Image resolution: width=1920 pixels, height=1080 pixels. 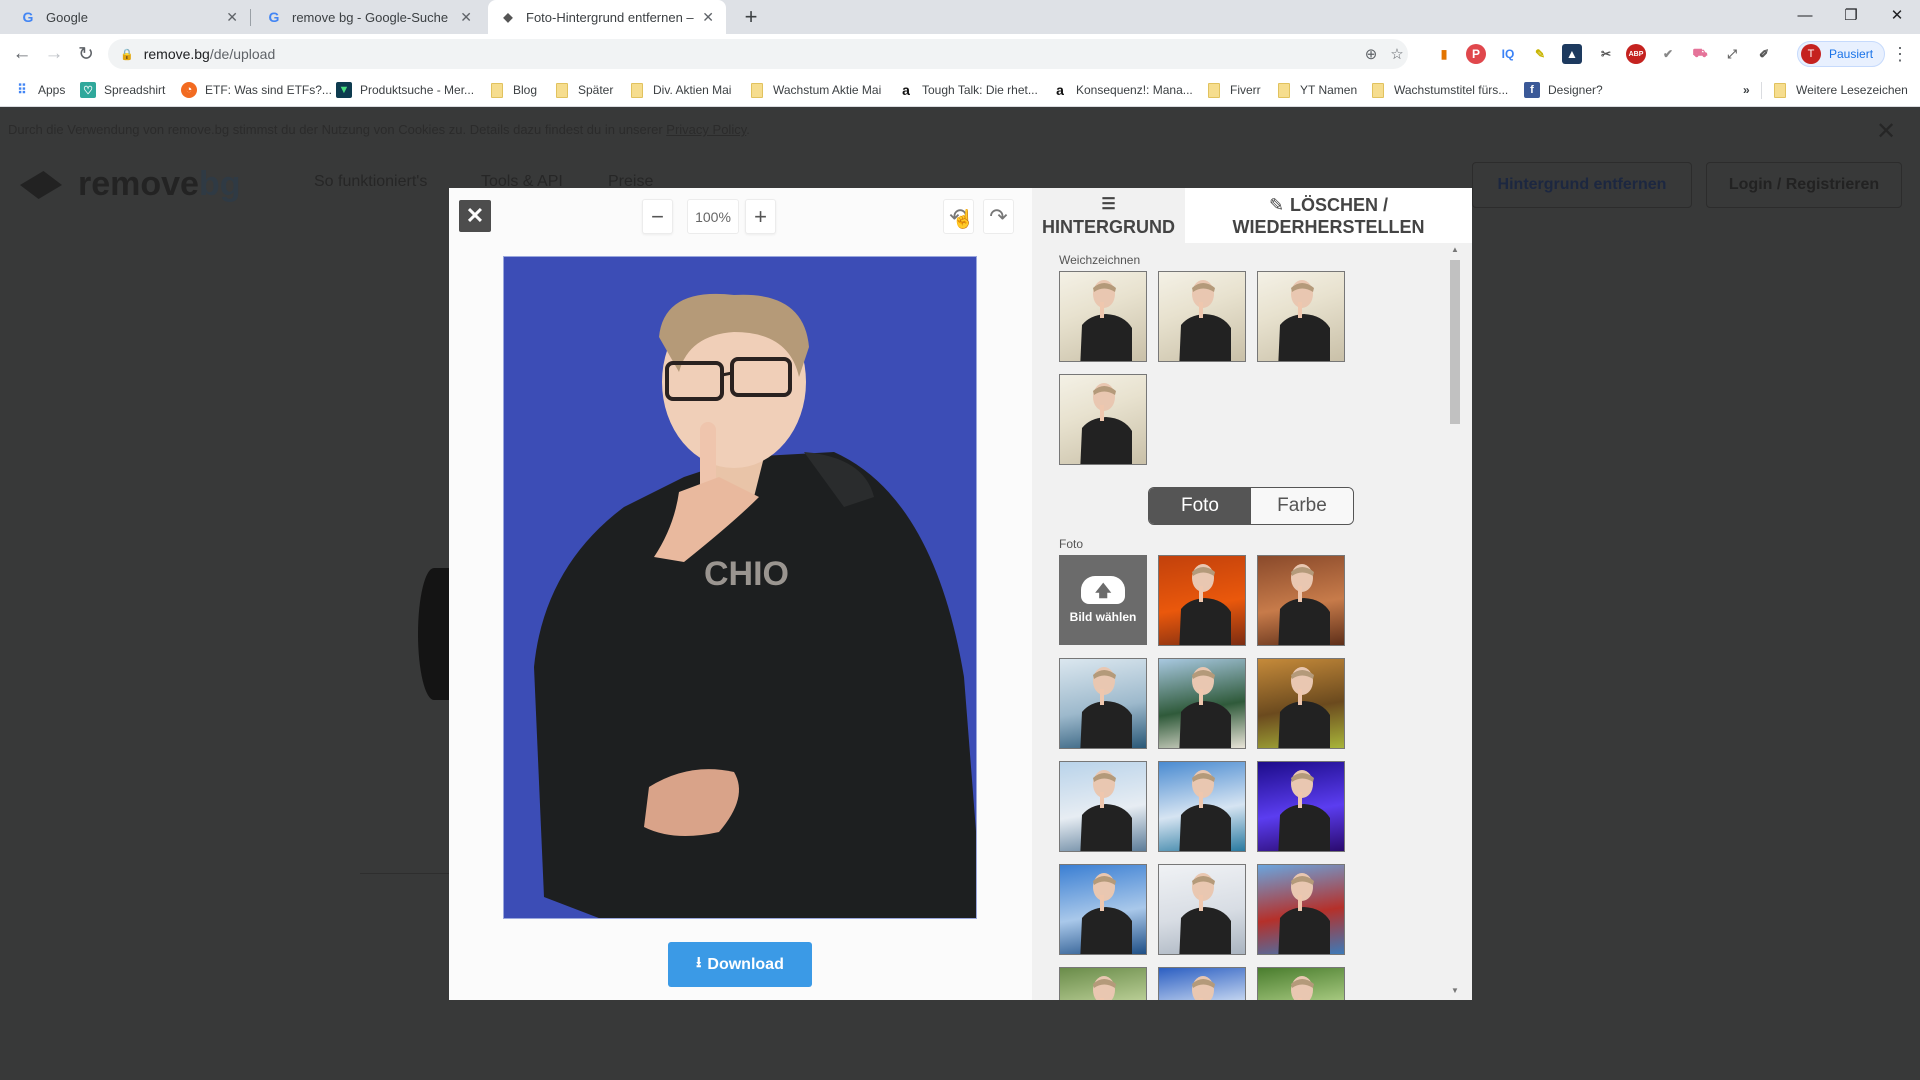 I want to click on address-bar: 🔒 remove.bg/de/upload ⊕ ☆, so click(x=758, y=54).